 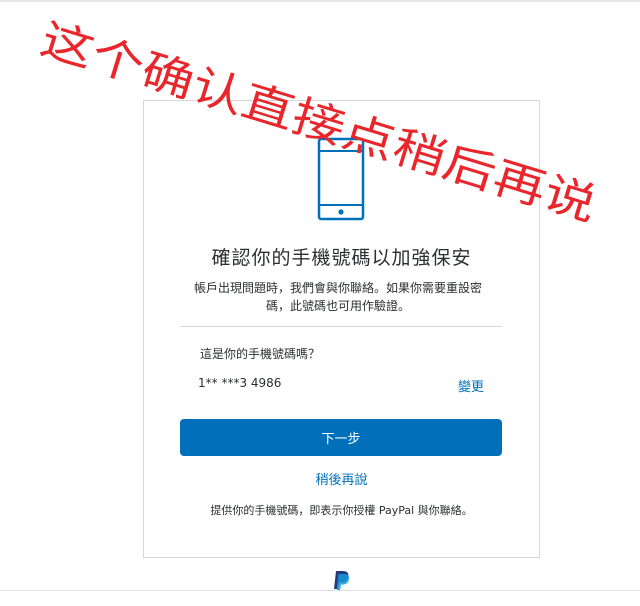 I want to click on section-divider, so click(x=341, y=326).